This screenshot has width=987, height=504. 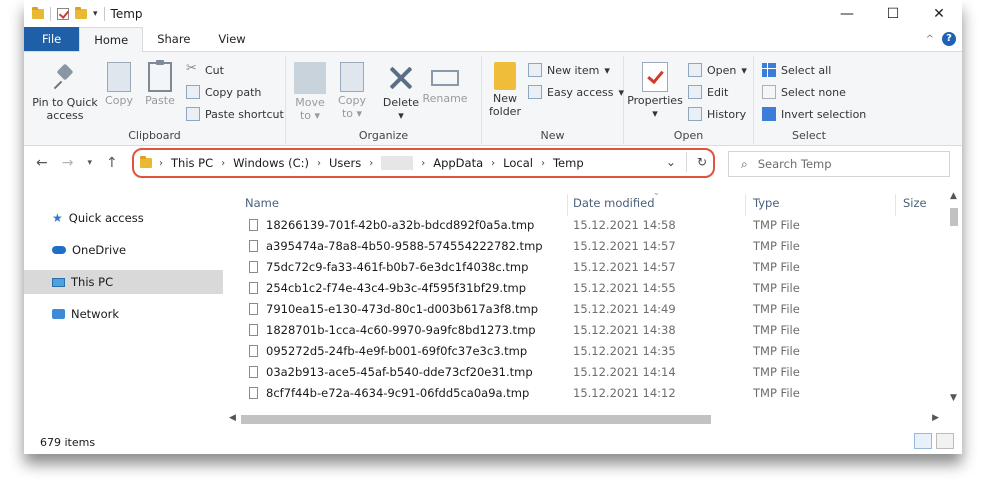 What do you see at coordinates (568, 163) in the screenshot?
I see `breadcrumb-temp: Temp` at bounding box center [568, 163].